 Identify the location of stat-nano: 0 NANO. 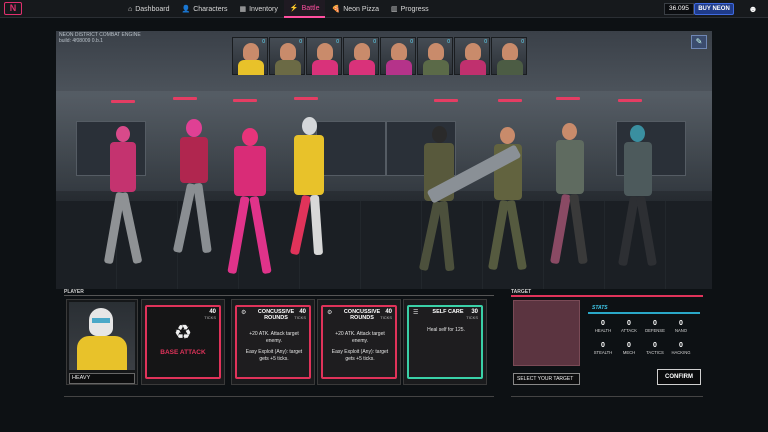
(681, 327).